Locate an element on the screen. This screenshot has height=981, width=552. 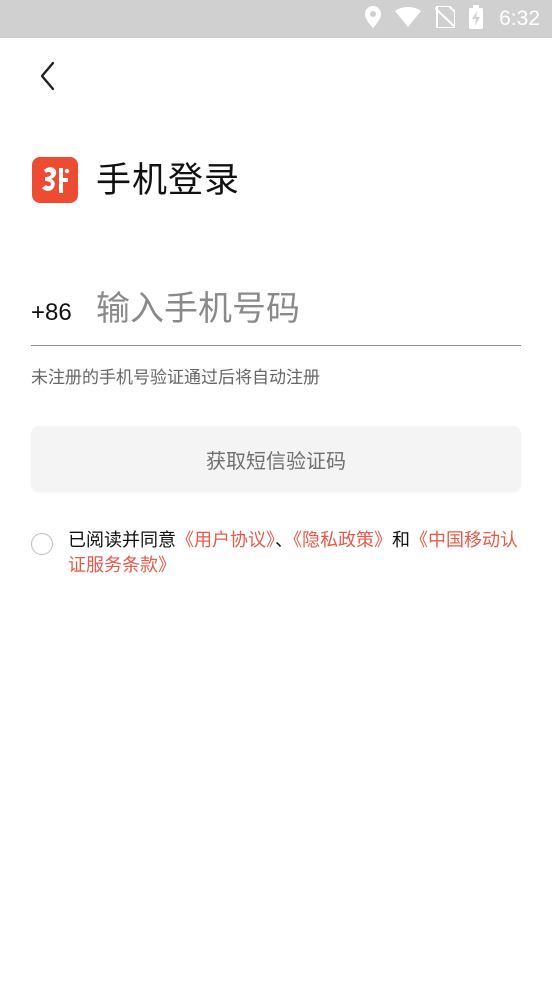
no-sim-icon is located at coordinates (445, 18).